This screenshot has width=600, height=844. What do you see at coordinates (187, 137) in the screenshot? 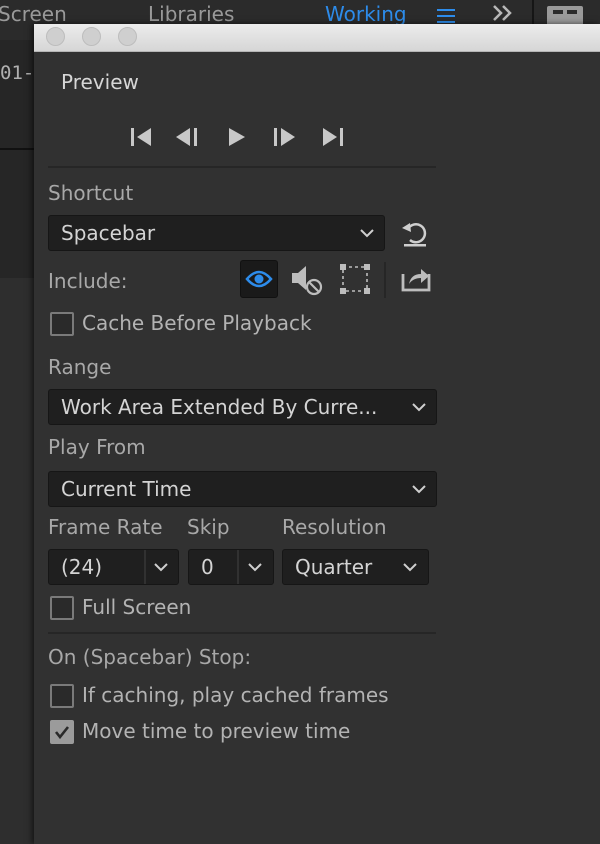
I see `previous-frame-icon` at bounding box center [187, 137].